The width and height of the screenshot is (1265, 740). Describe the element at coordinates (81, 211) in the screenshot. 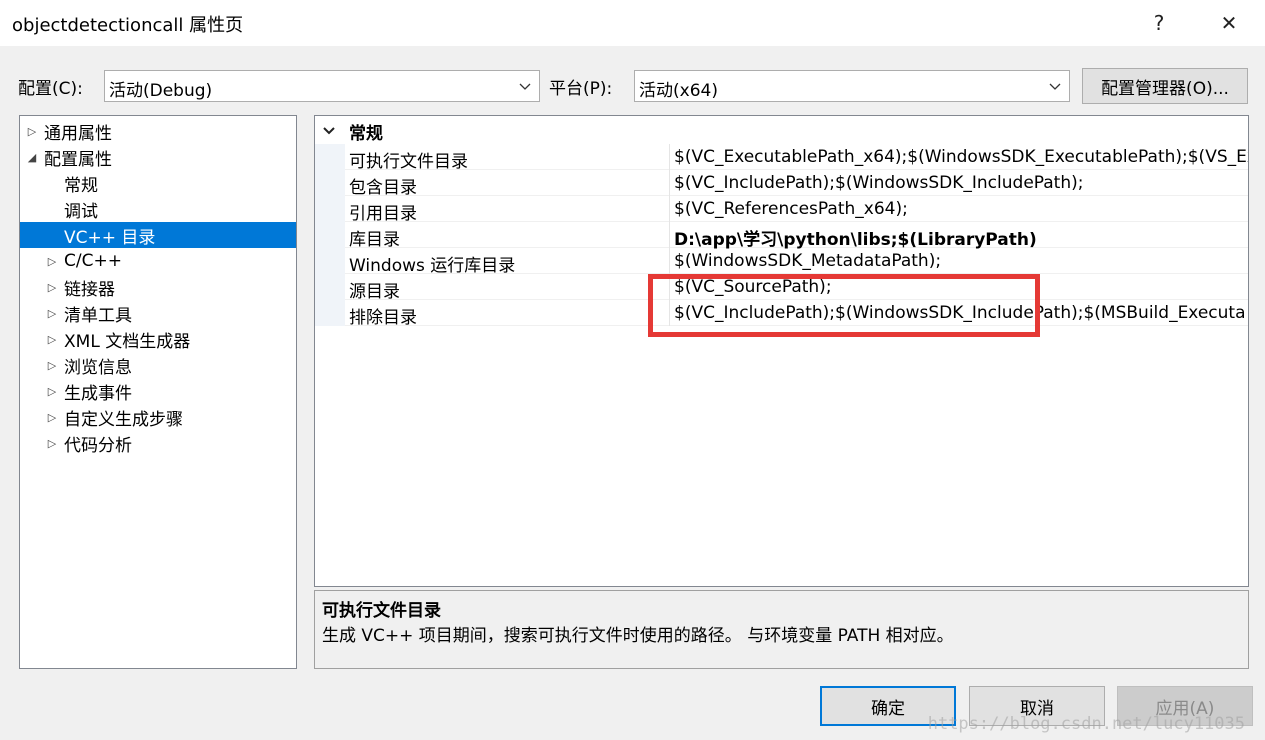

I see `tree-item-label: 调试` at that location.